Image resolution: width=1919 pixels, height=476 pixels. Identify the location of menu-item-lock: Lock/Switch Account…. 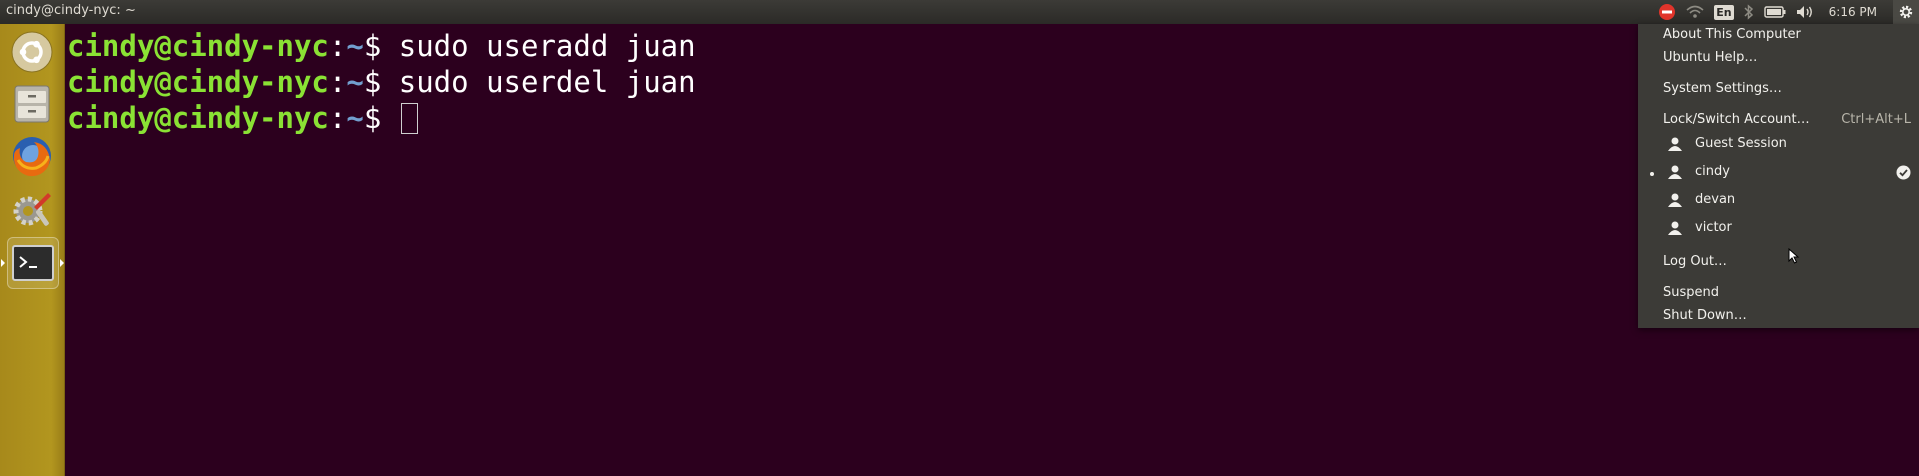
(1736, 119).